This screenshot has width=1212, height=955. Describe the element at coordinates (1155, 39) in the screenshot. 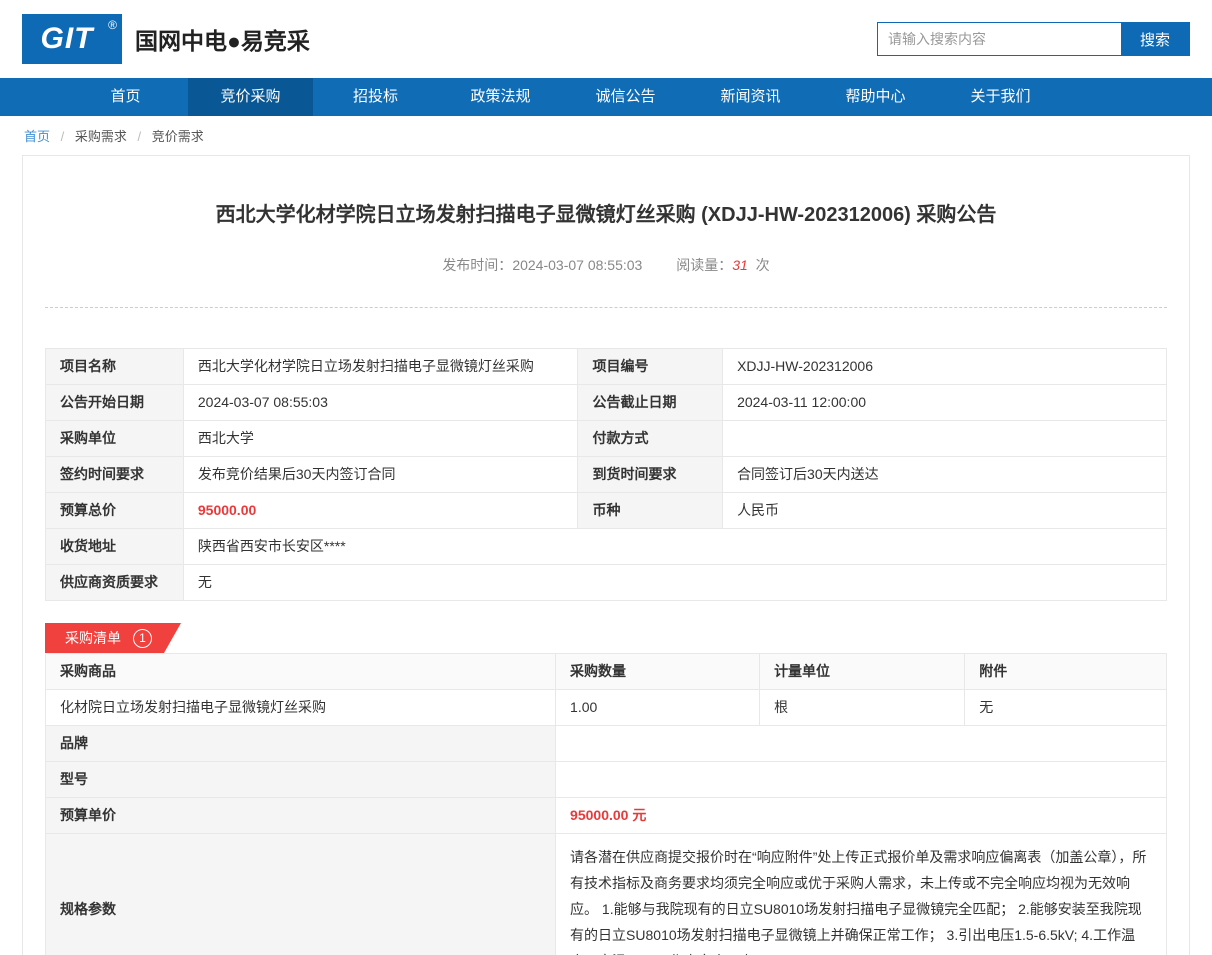

I see `search-button: 搜索` at that location.